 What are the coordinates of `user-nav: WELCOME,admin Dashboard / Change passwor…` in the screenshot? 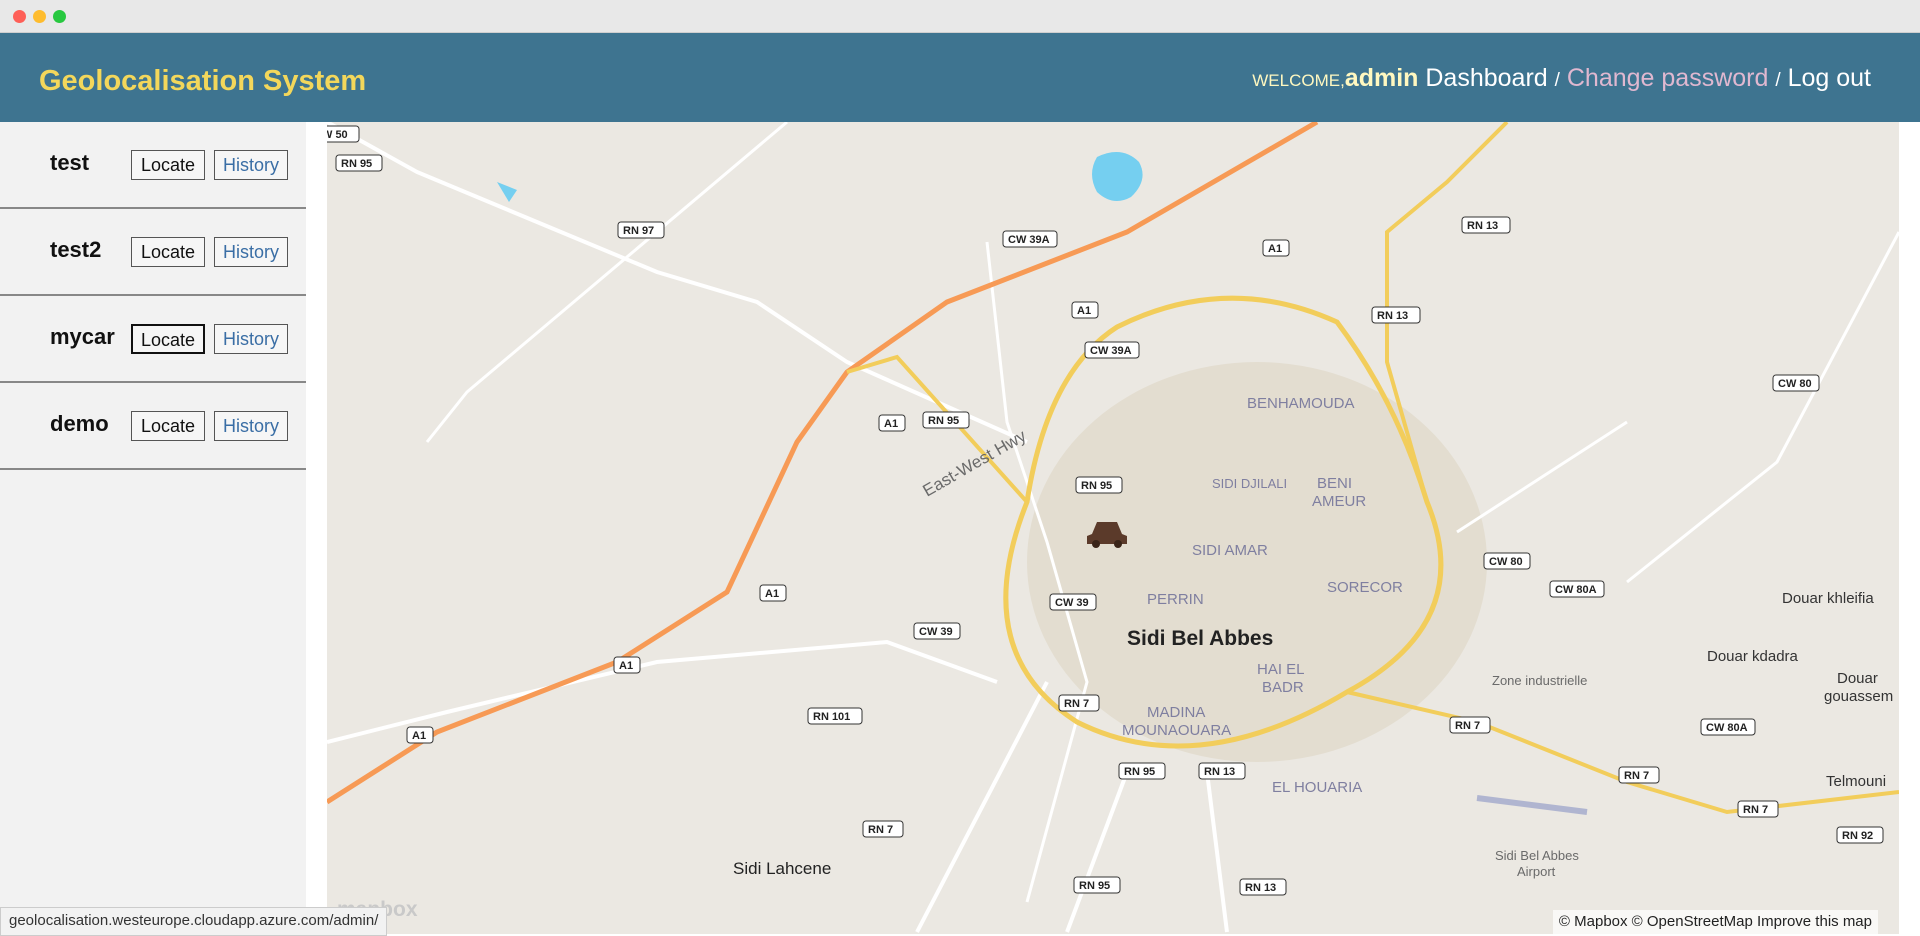 It's located at (1561, 78).